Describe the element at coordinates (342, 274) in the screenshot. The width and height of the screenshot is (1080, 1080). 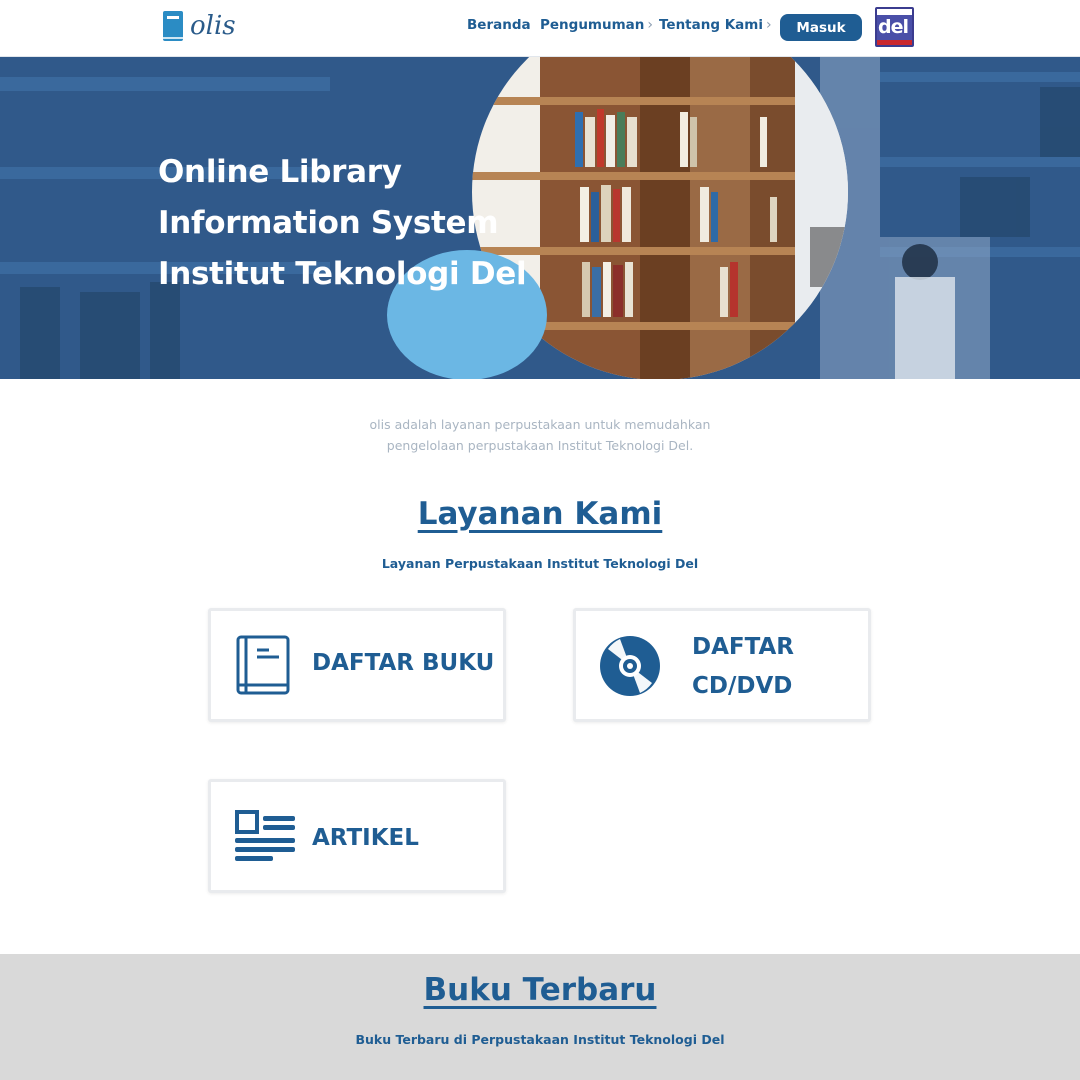
I see `hero-title-line: Institut Teknologi Del` at that location.